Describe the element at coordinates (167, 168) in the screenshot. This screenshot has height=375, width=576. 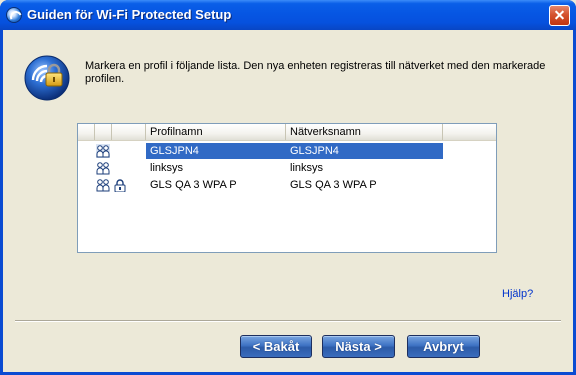
I see `profile-name-cell: linksys` at that location.